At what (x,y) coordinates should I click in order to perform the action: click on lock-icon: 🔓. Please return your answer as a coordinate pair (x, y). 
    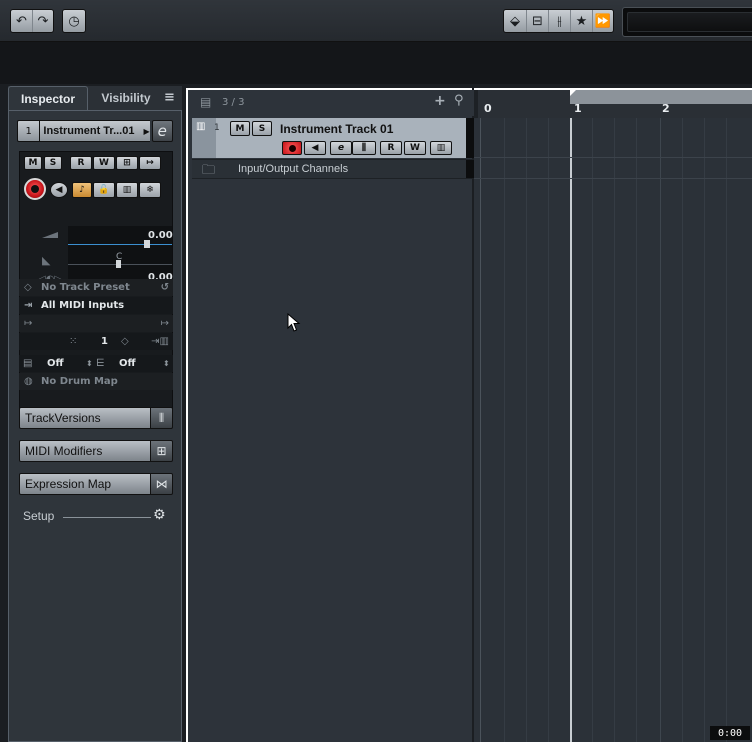
    Looking at the image, I should click on (104, 190).